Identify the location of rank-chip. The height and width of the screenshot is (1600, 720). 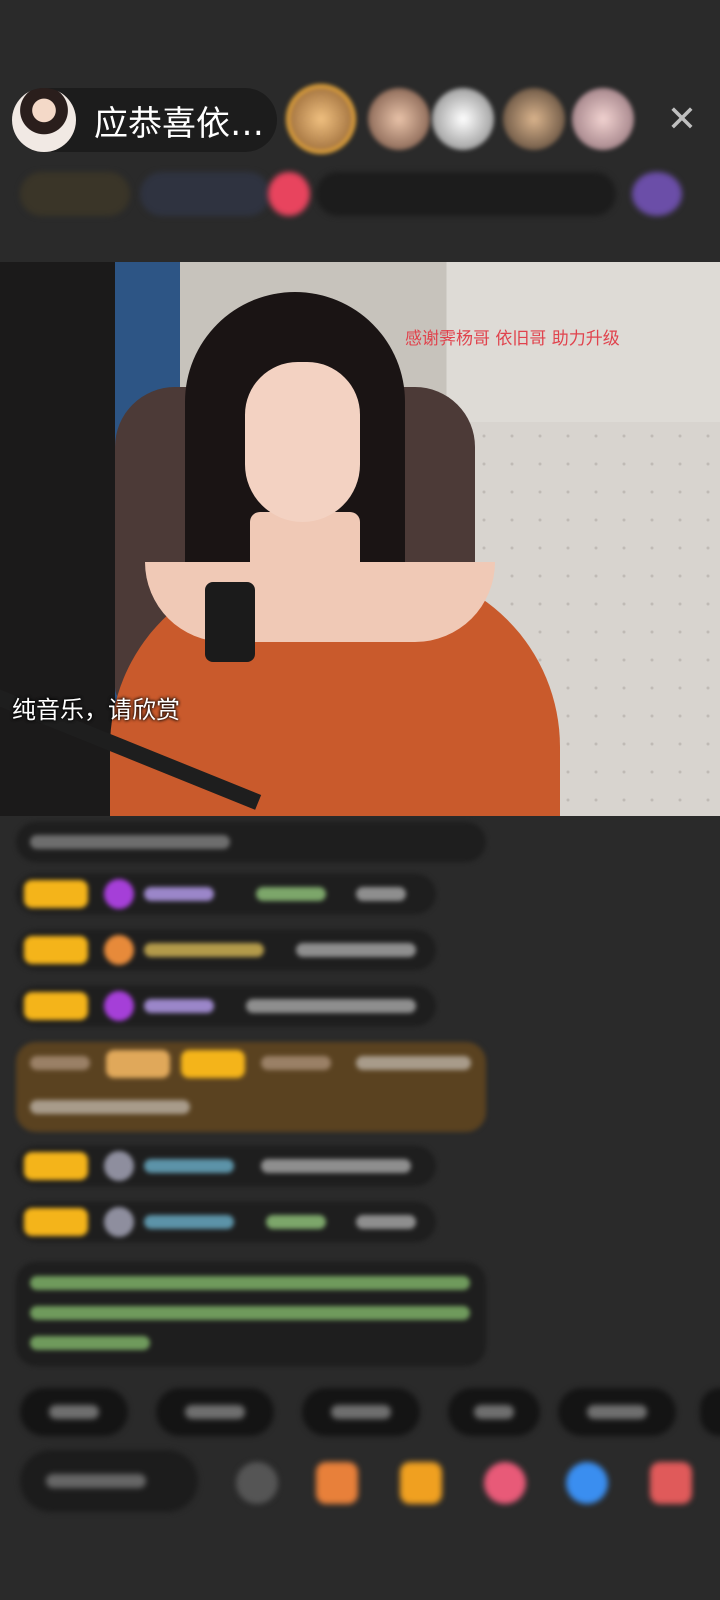
(75, 194).